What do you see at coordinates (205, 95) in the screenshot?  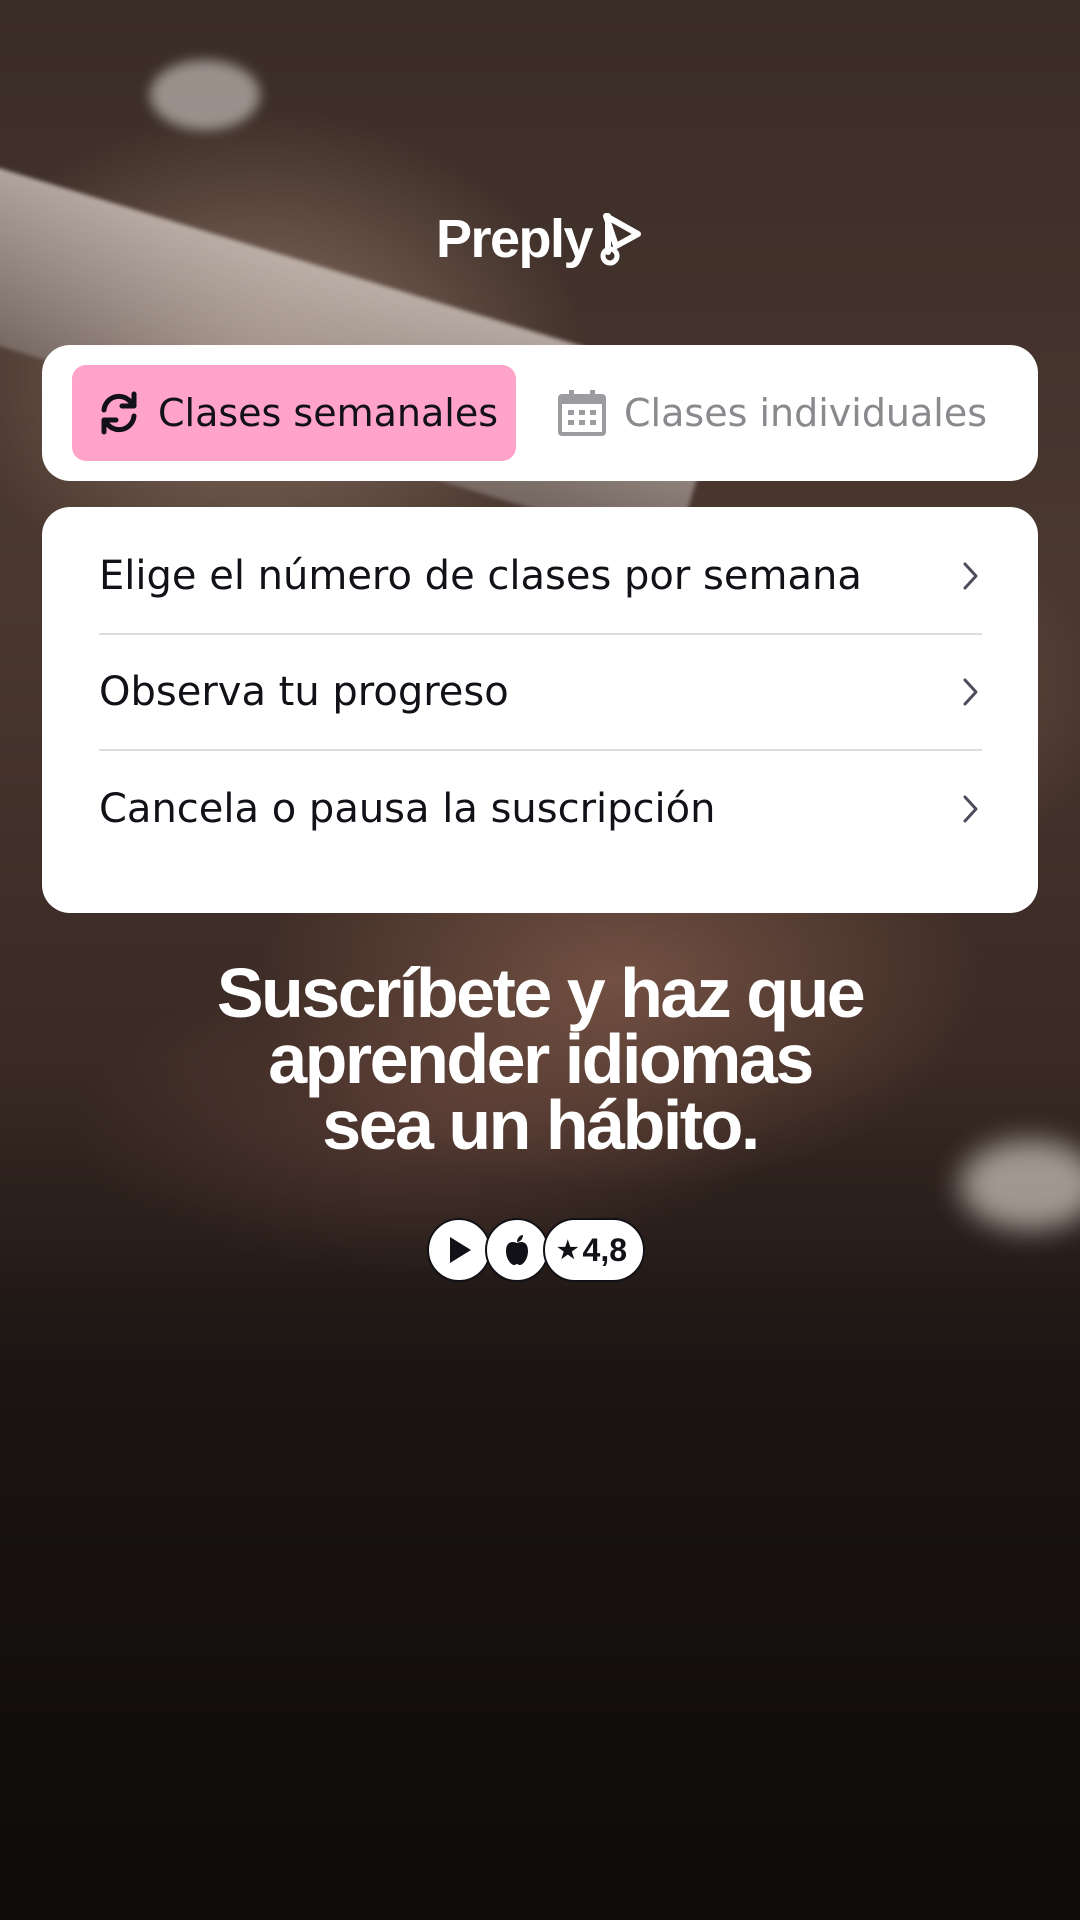 I see `background-photo-ring` at bounding box center [205, 95].